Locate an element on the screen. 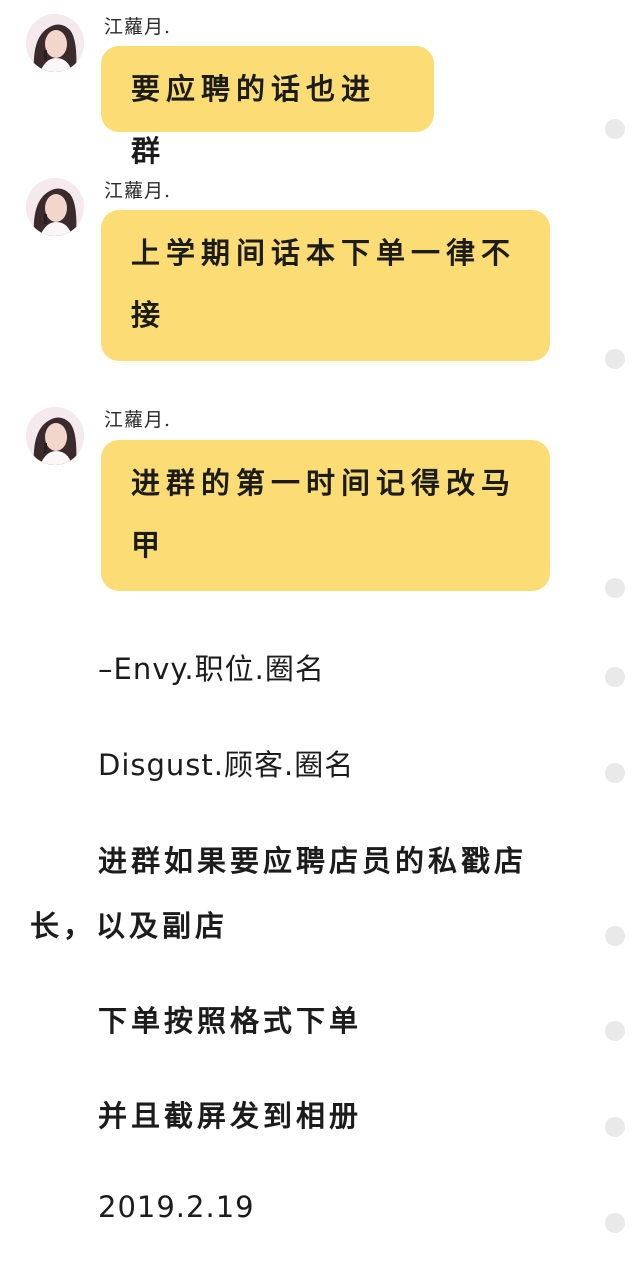  note-recruit-line1: 进群如果要应聘店员的私戳店 is located at coordinates (313, 861).